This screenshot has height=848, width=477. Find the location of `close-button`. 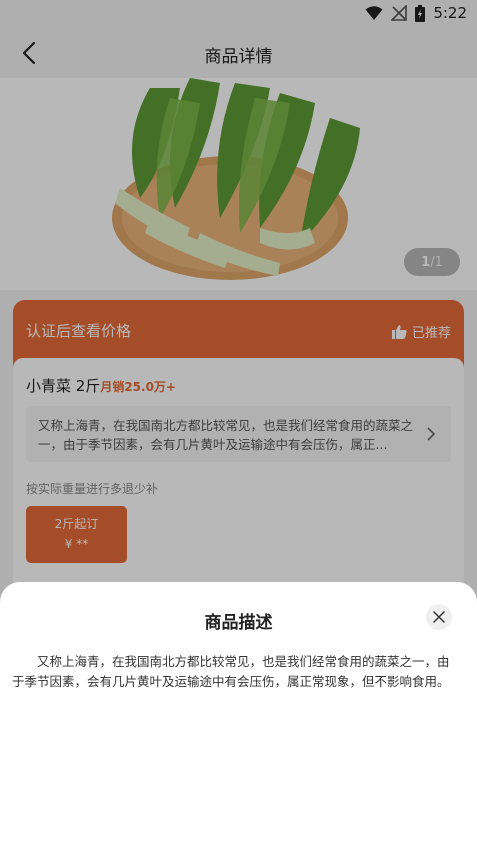

close-button is located at coordinates (439, 617).